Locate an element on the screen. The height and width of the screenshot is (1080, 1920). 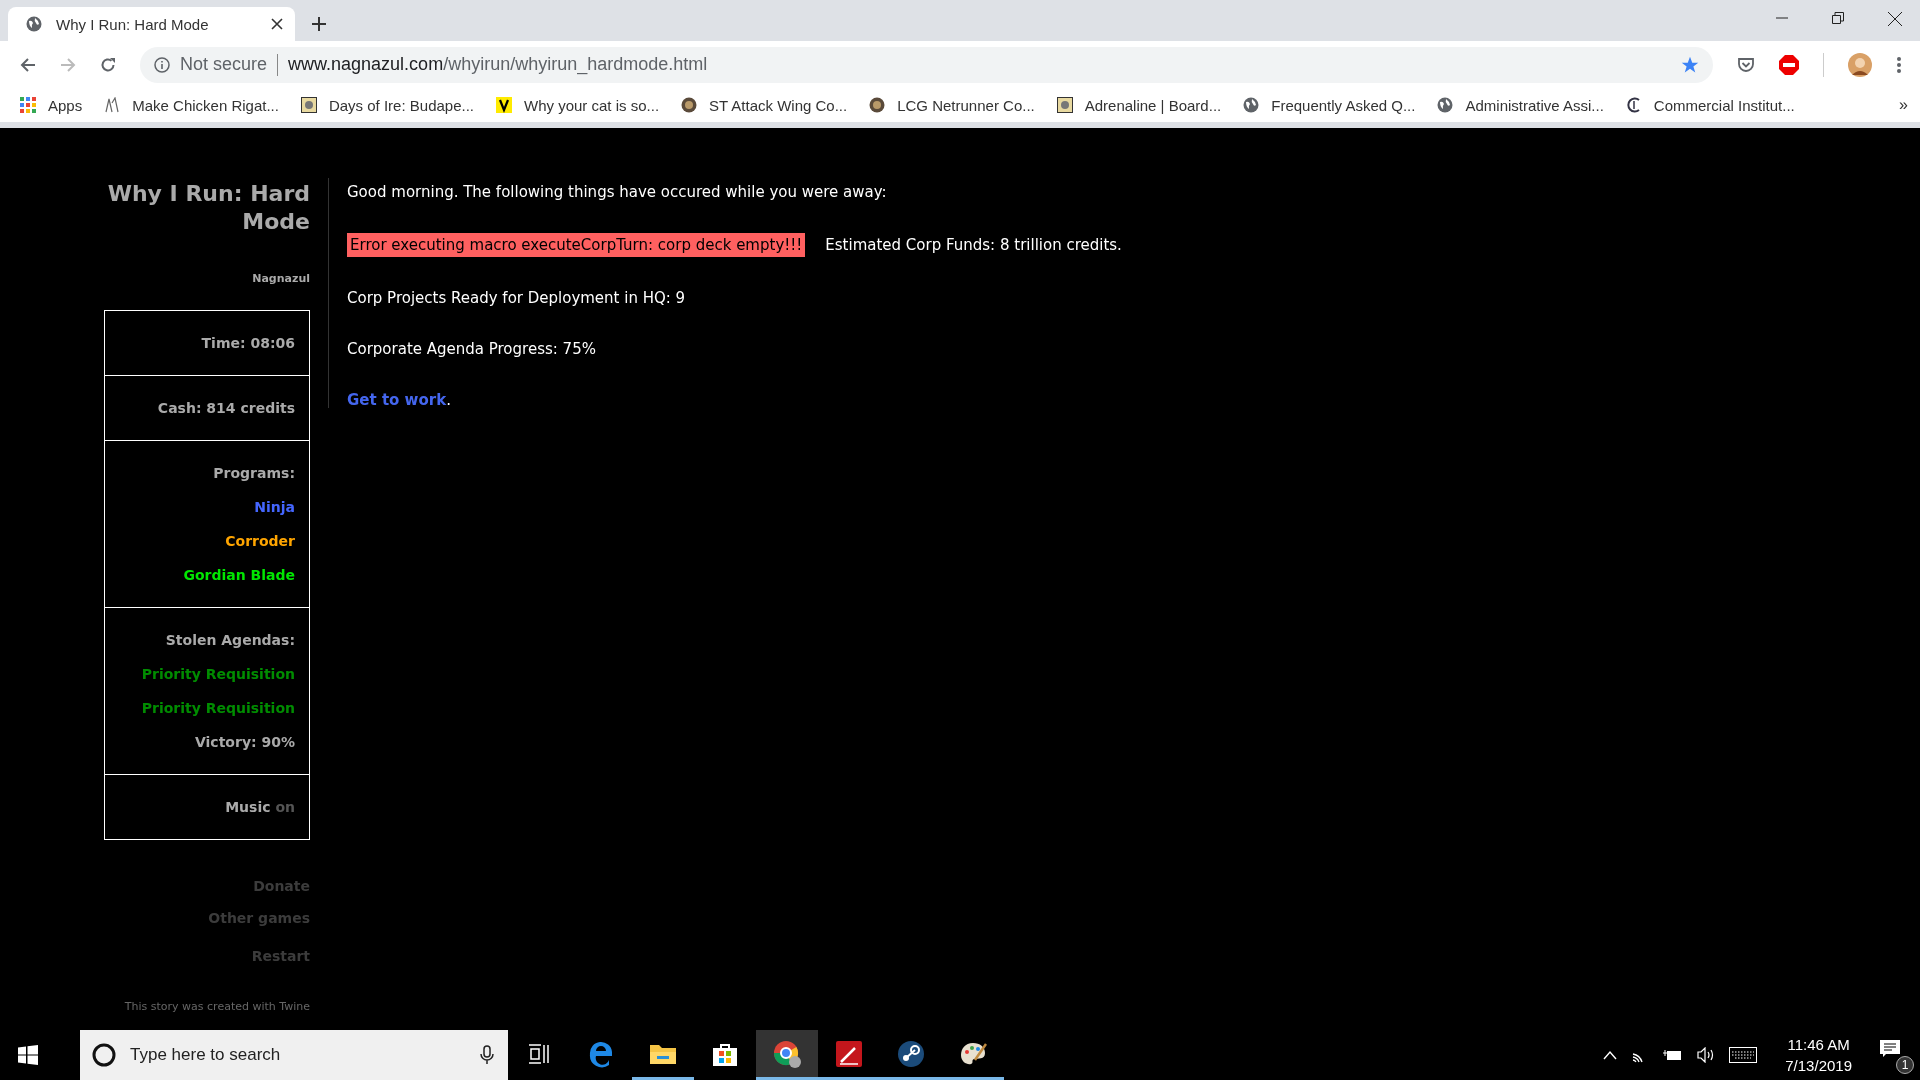
get-to-work-link: Get to work is located at coordinates (397, 400).